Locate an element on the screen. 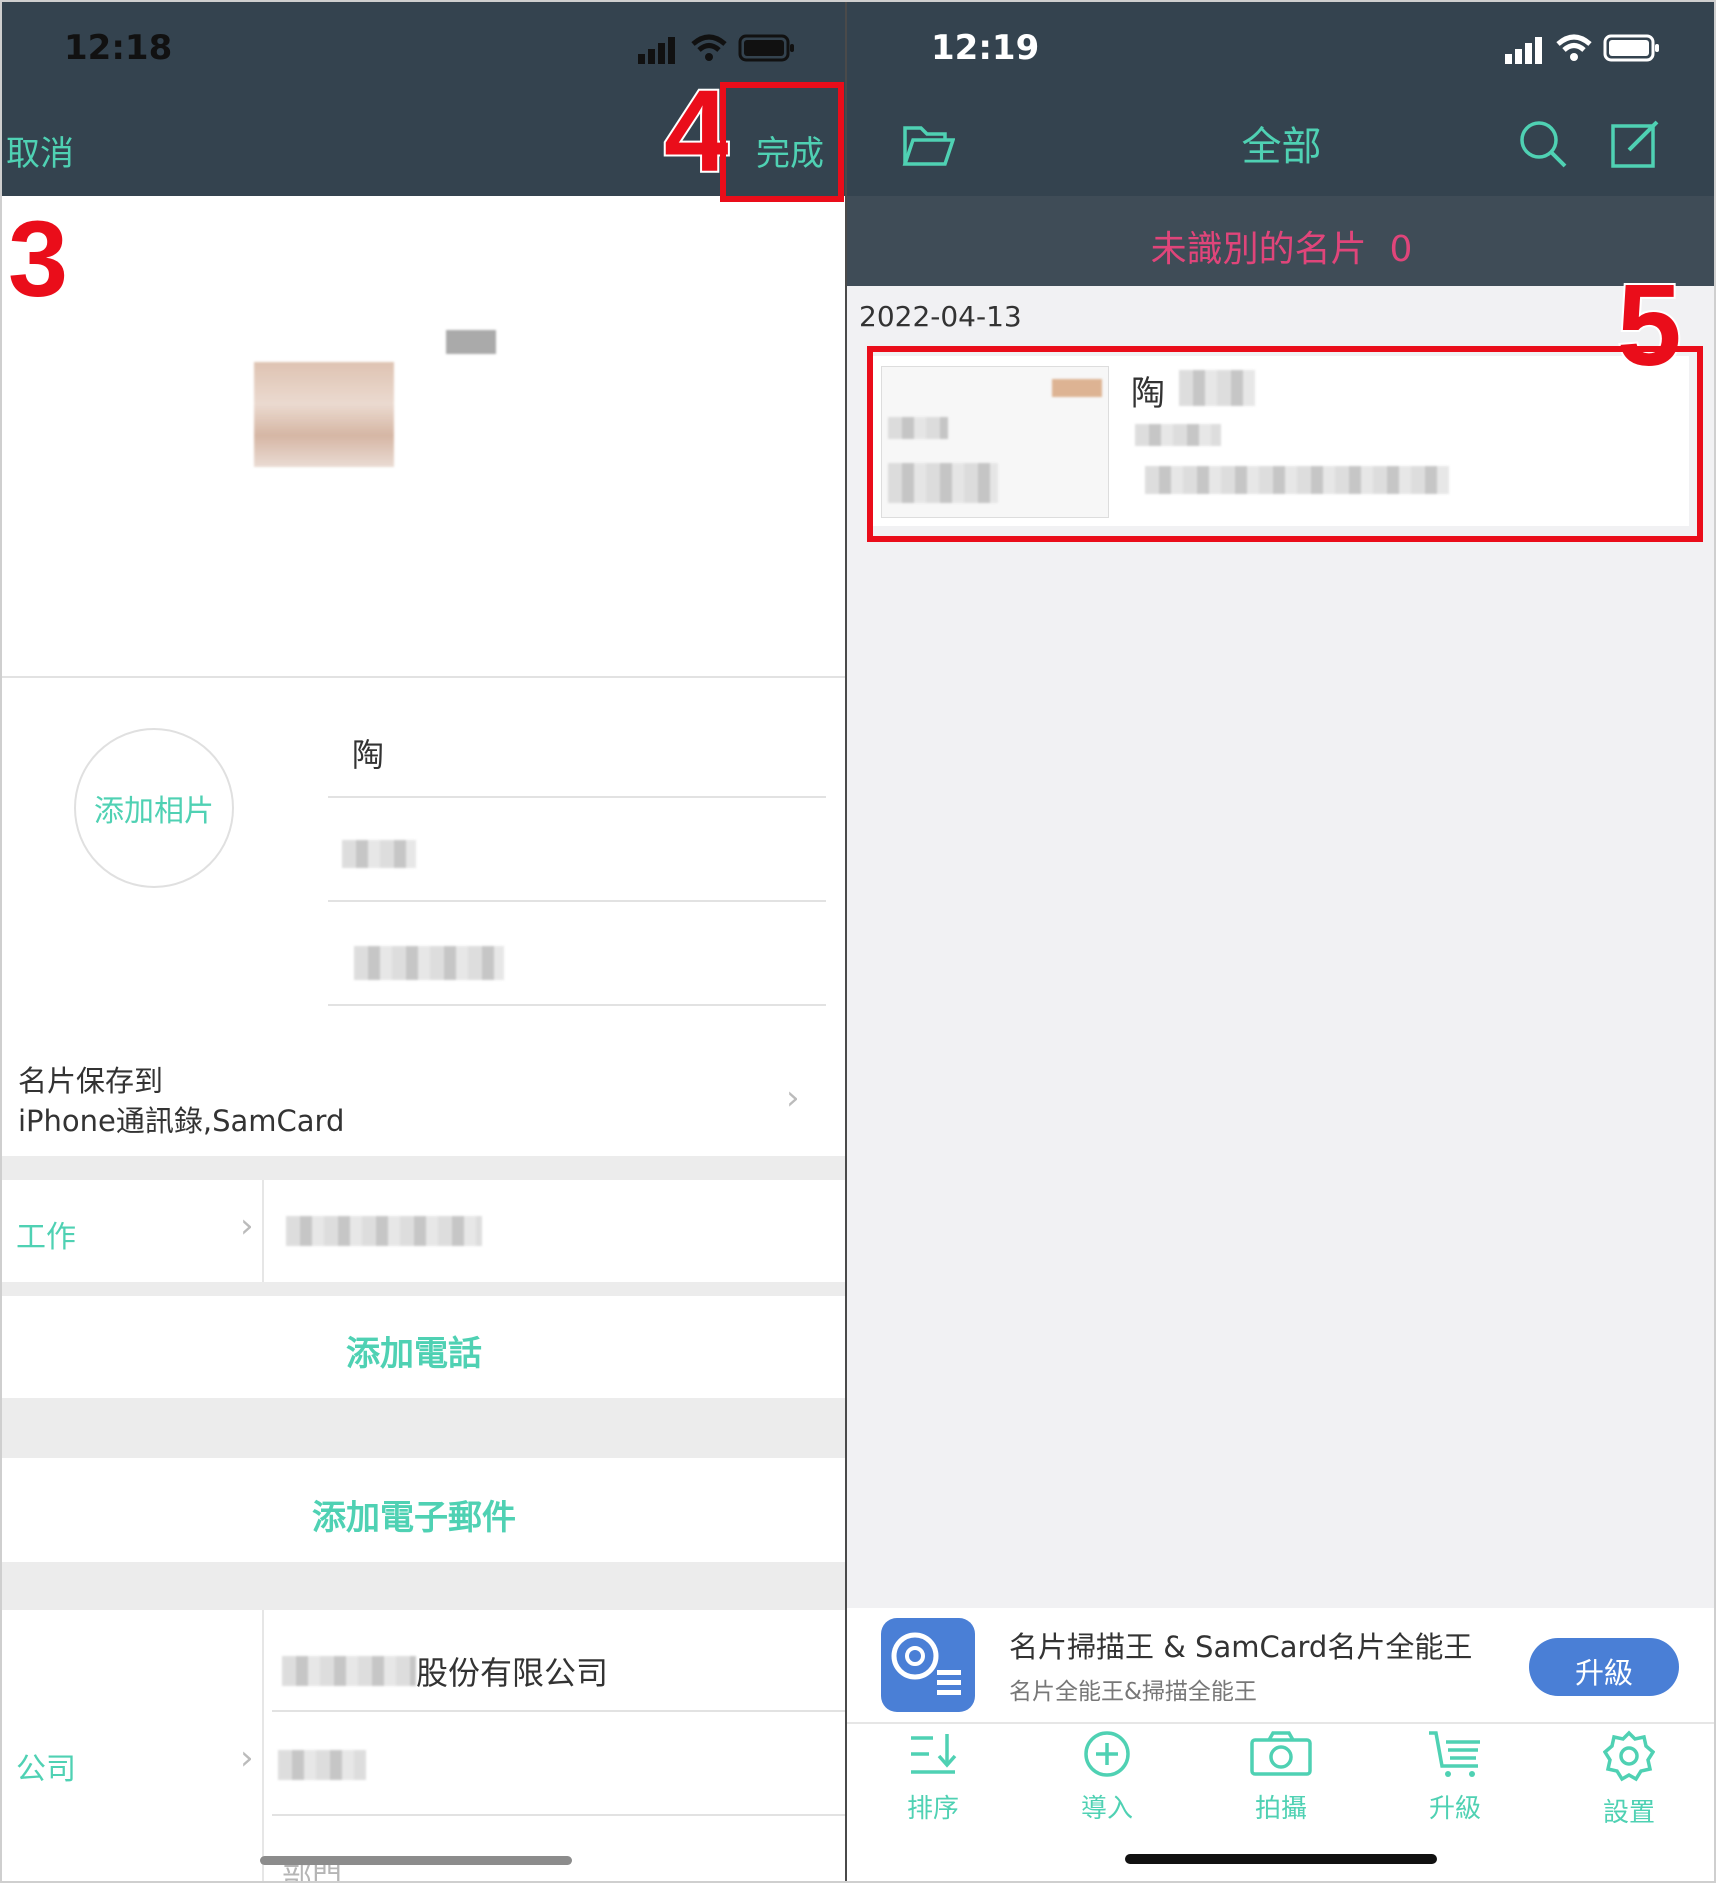 This screenshot has height=1883, width=1716. add-email-label: 添加電子郵件 is located at coordinates (414, 1518).